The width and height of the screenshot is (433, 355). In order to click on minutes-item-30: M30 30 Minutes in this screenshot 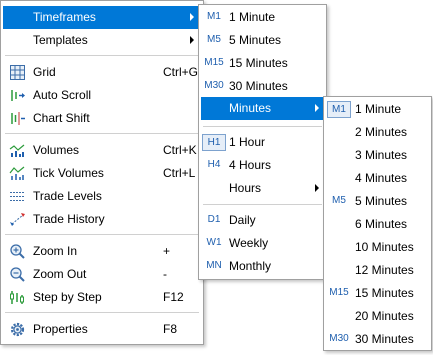, I will do `click(377, 339)`.